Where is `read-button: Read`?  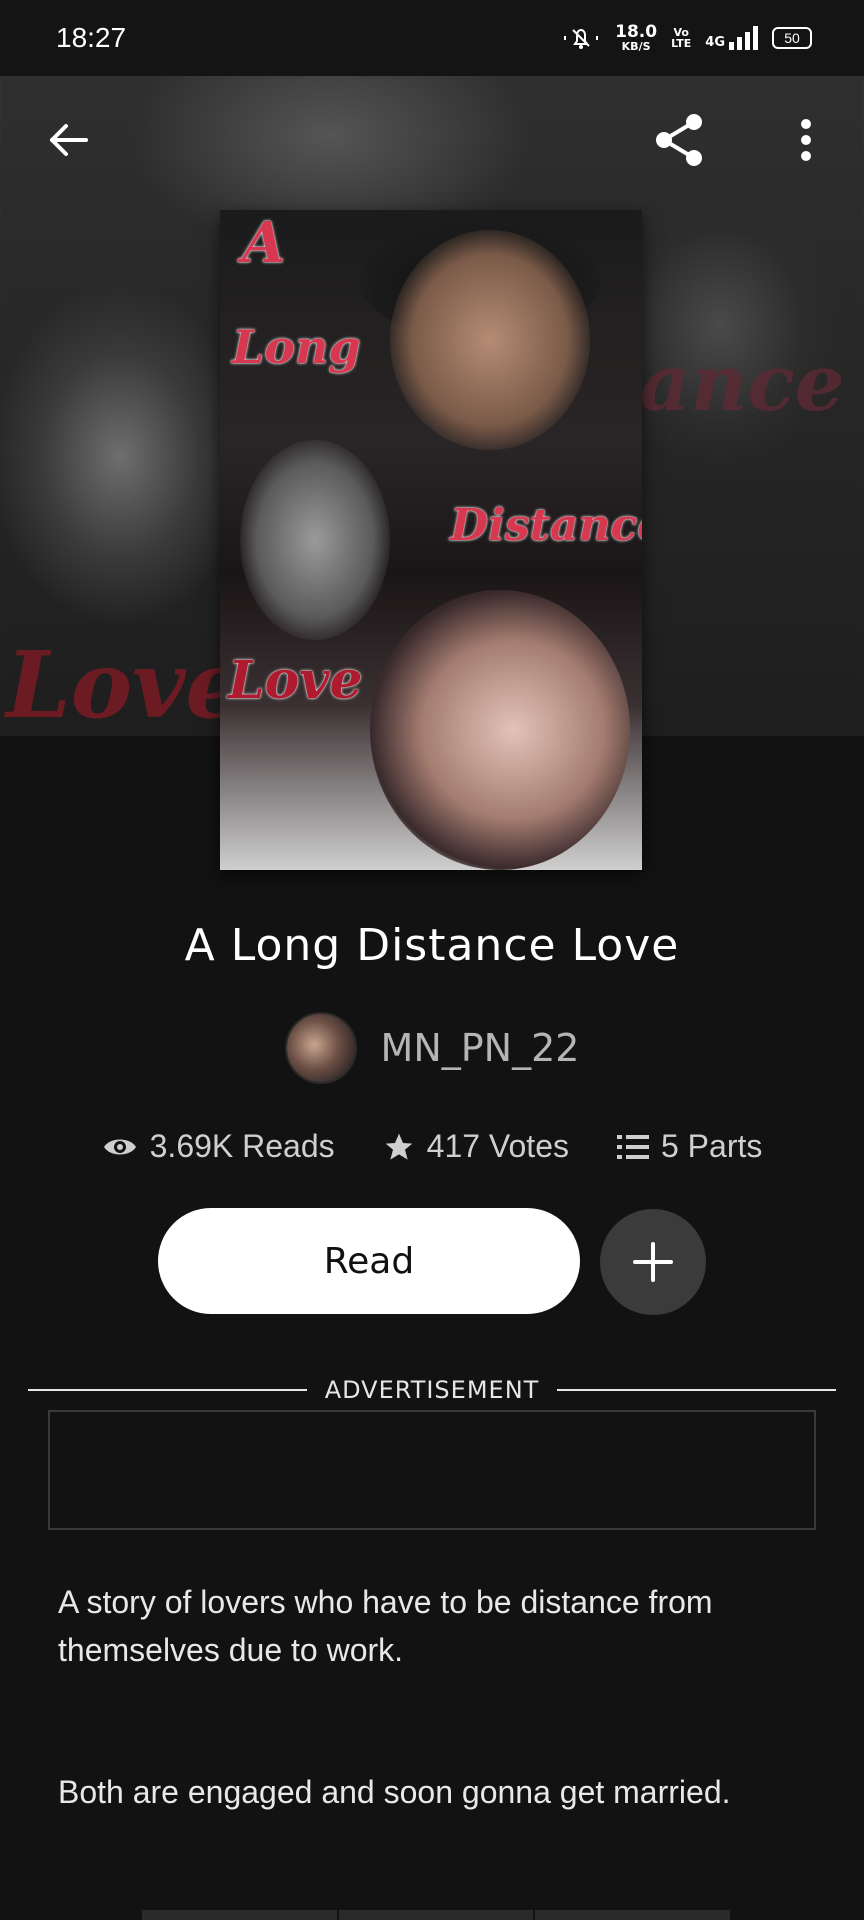 read-button: Read is located at coordinates (369, 1261).